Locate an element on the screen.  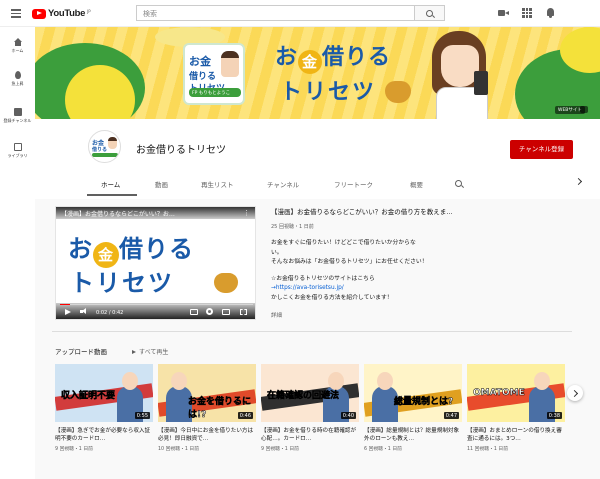
channel-avatar: お金 借りる is located at coordinates (104, 146).